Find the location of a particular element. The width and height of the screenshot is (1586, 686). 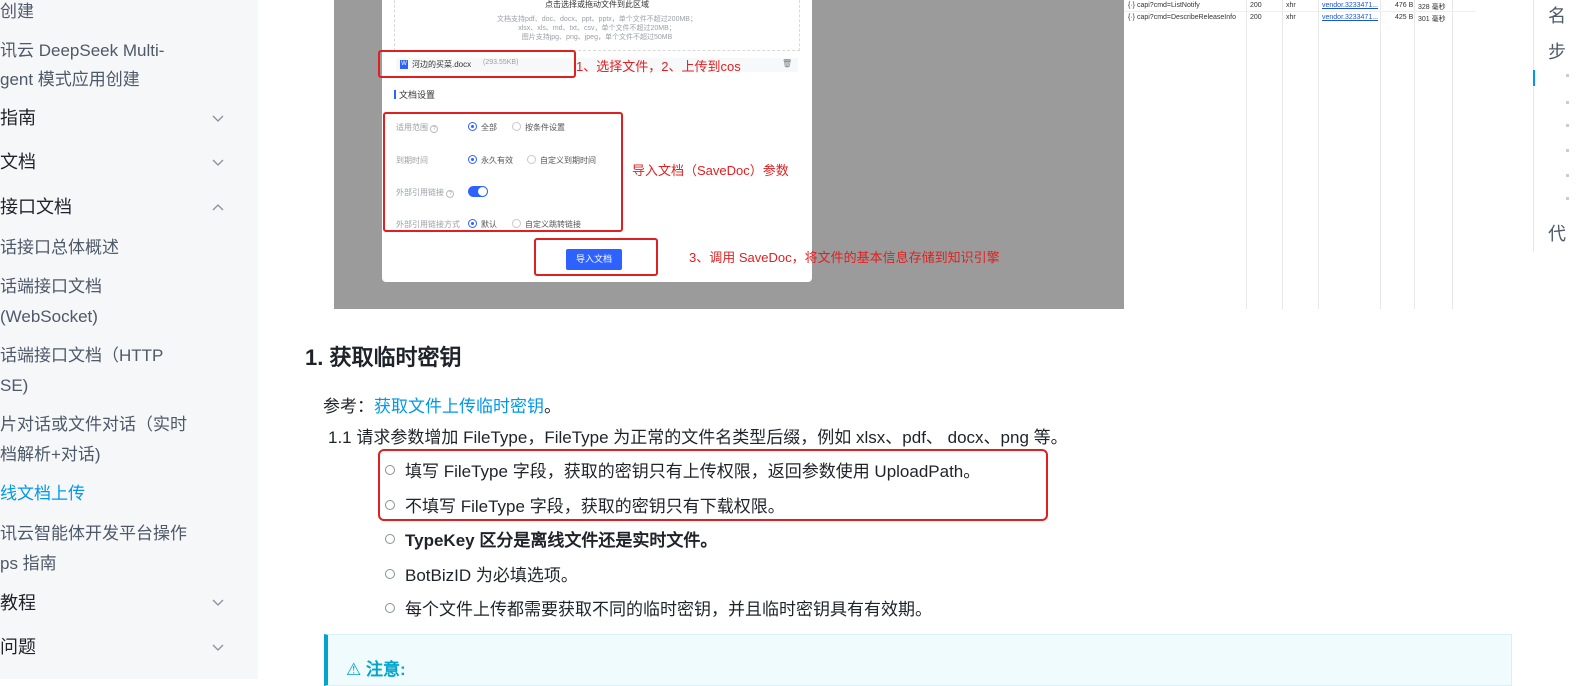

annotation-savedoc: 3、调用 SaveDoc，将文件的基本信息存储到知识引擎 is located at coordinates (844, 257).